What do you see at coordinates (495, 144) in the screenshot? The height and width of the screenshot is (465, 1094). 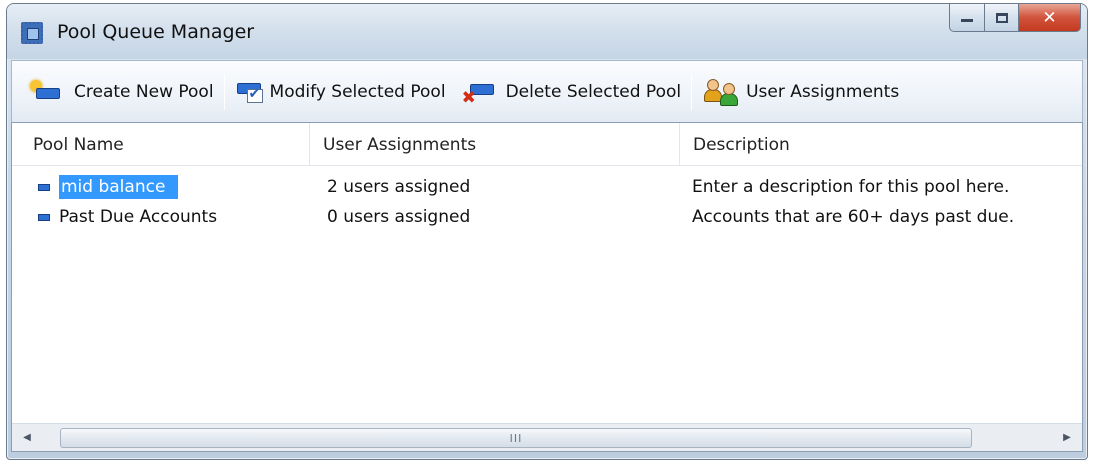 I see `column-header-user-assignments: User Assignments` at bounding box center [495, 144].